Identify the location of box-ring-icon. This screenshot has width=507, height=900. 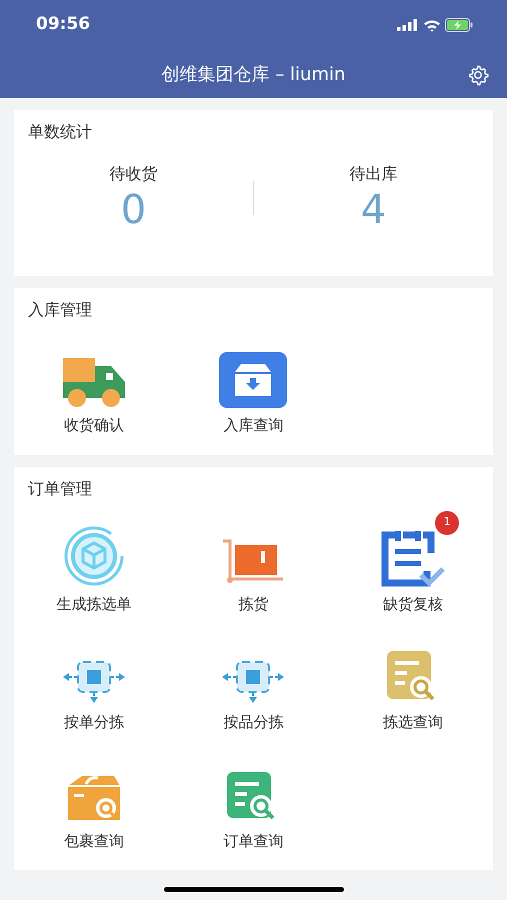
(93, 555).